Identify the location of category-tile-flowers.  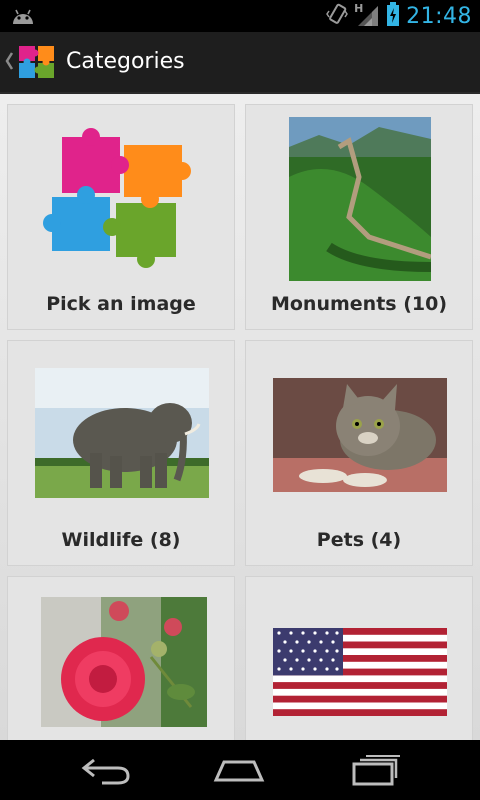
(121, 658).